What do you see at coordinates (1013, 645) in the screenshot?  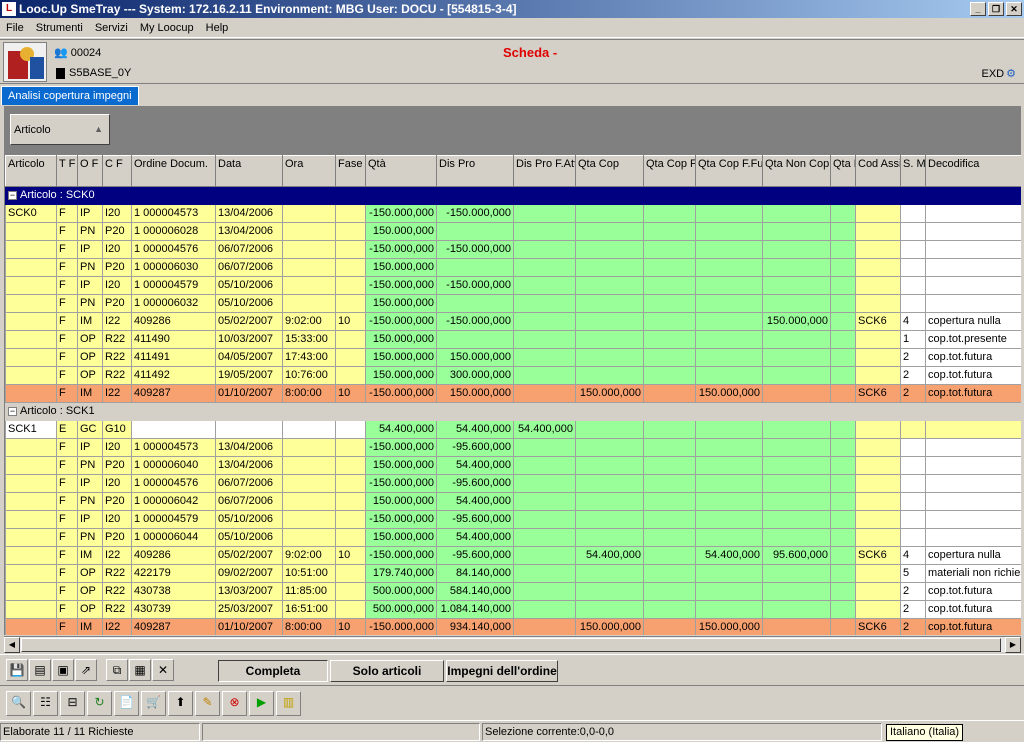 I see `scroll-right-icon: ▶` at bounding box center [1013, 645].